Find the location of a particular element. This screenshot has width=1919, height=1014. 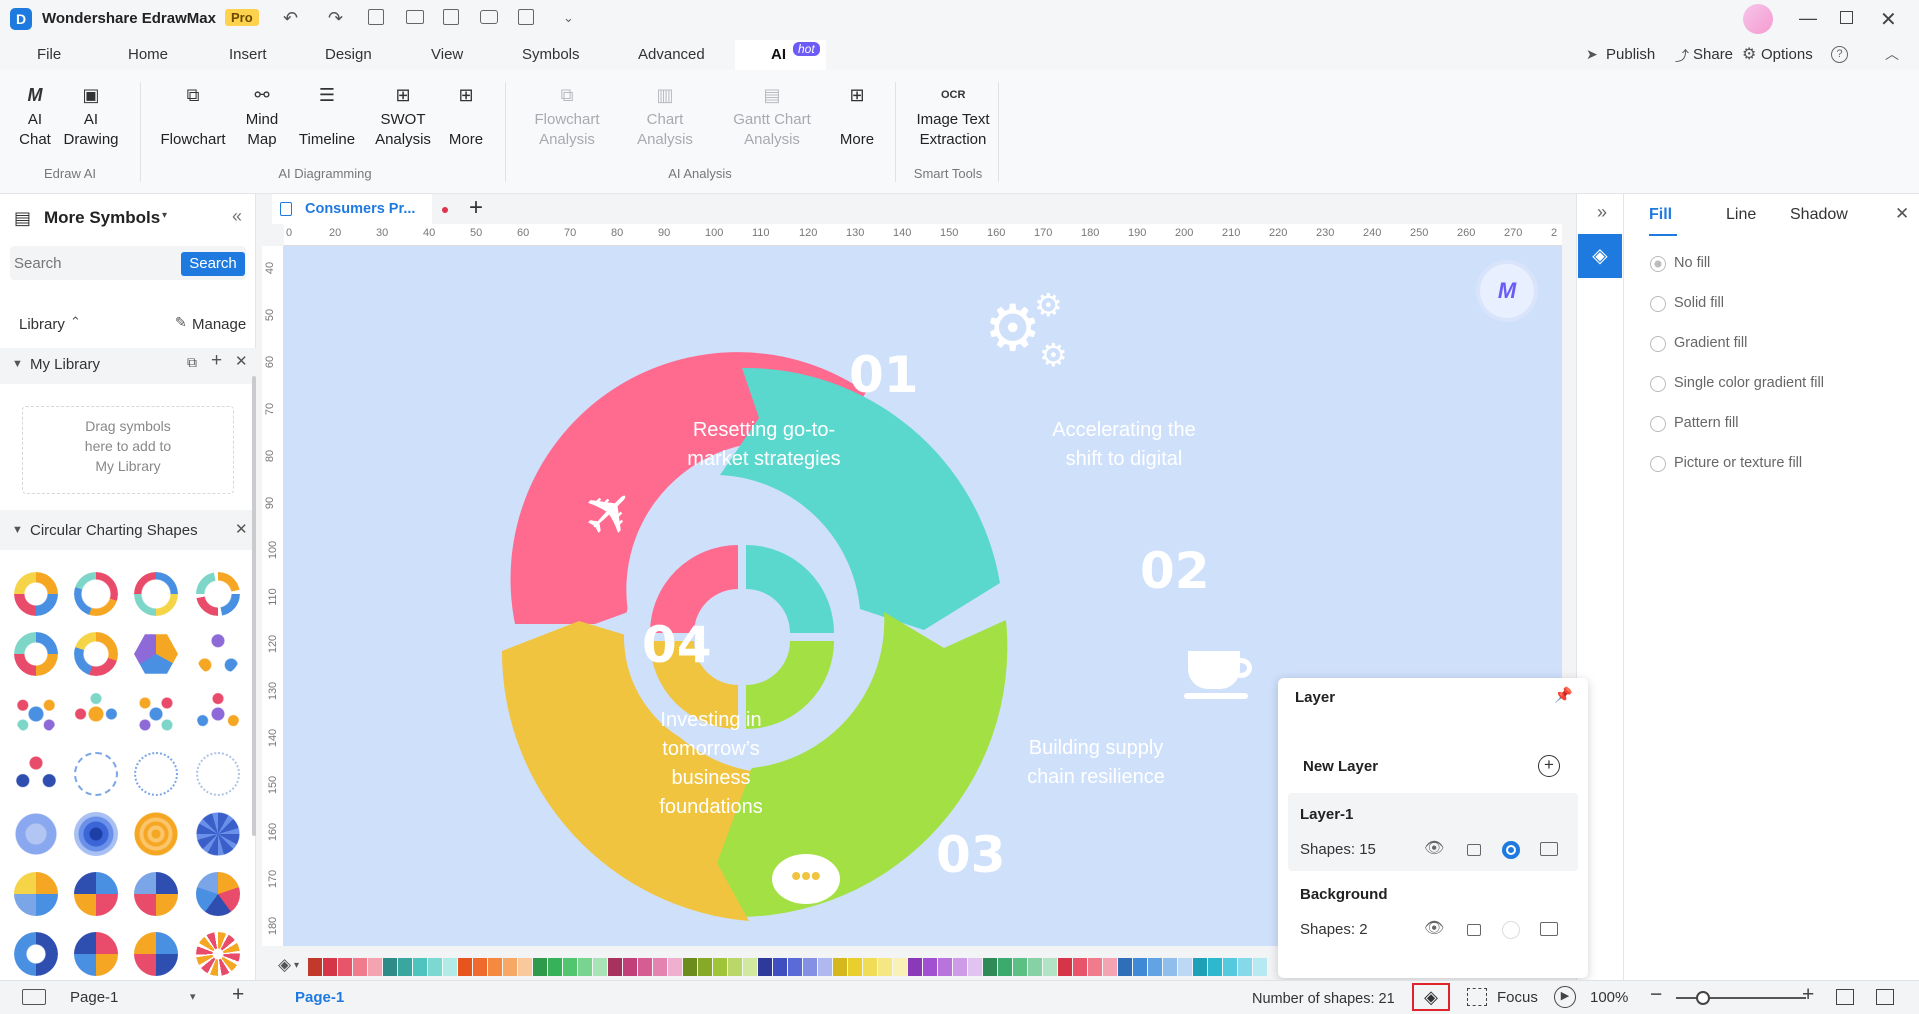

publish-button: Publish is located at coordinates (1630, 54).